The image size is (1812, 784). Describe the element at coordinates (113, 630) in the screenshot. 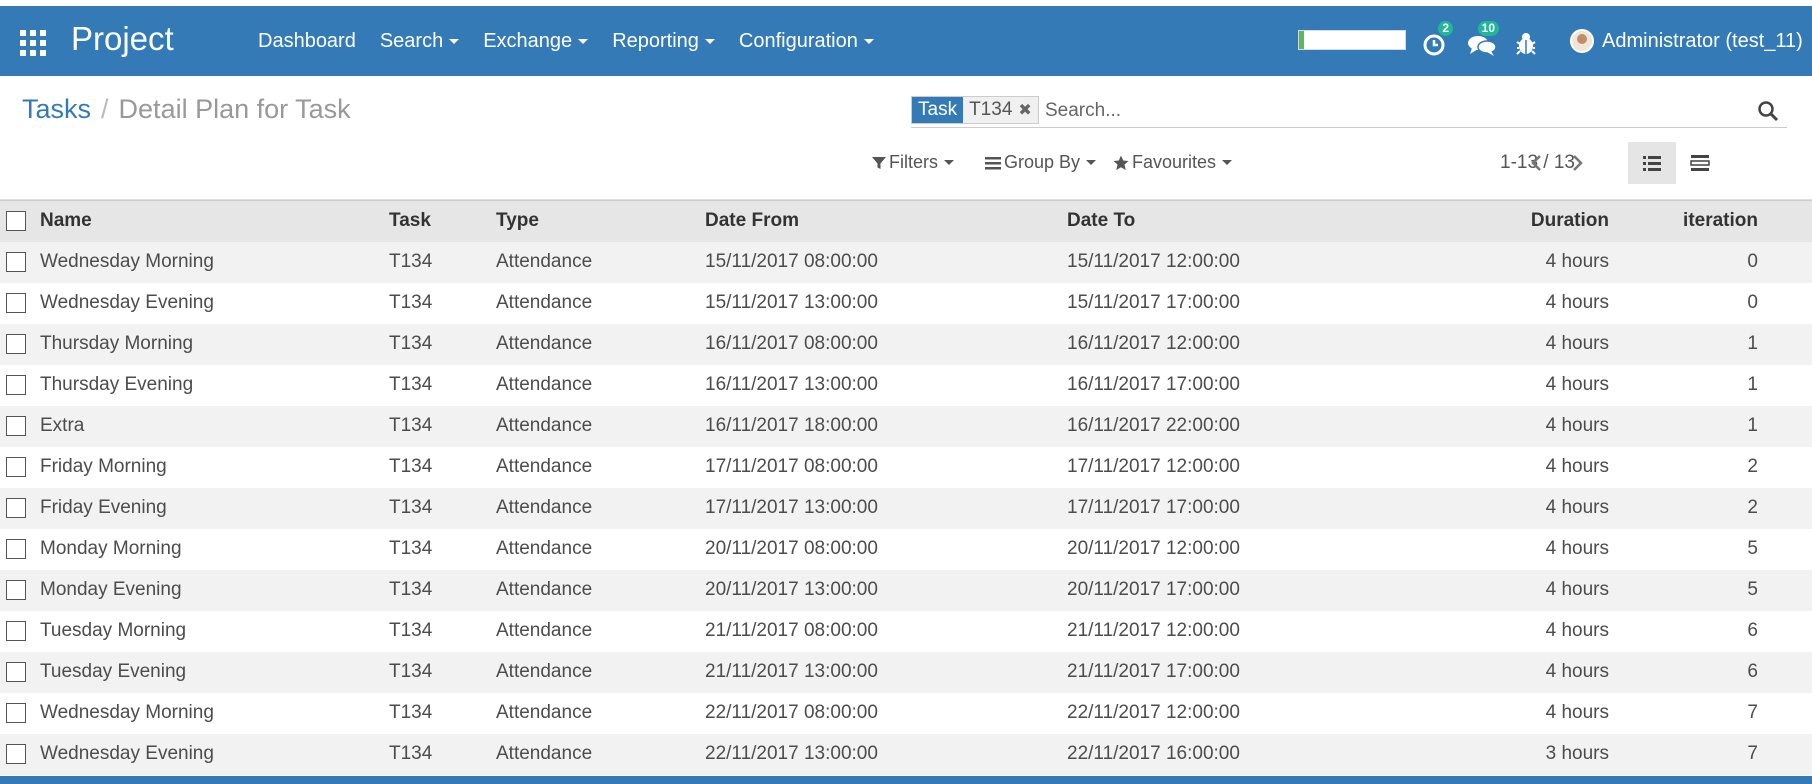

I see `cell-name: Tuesday Morning` at that location.